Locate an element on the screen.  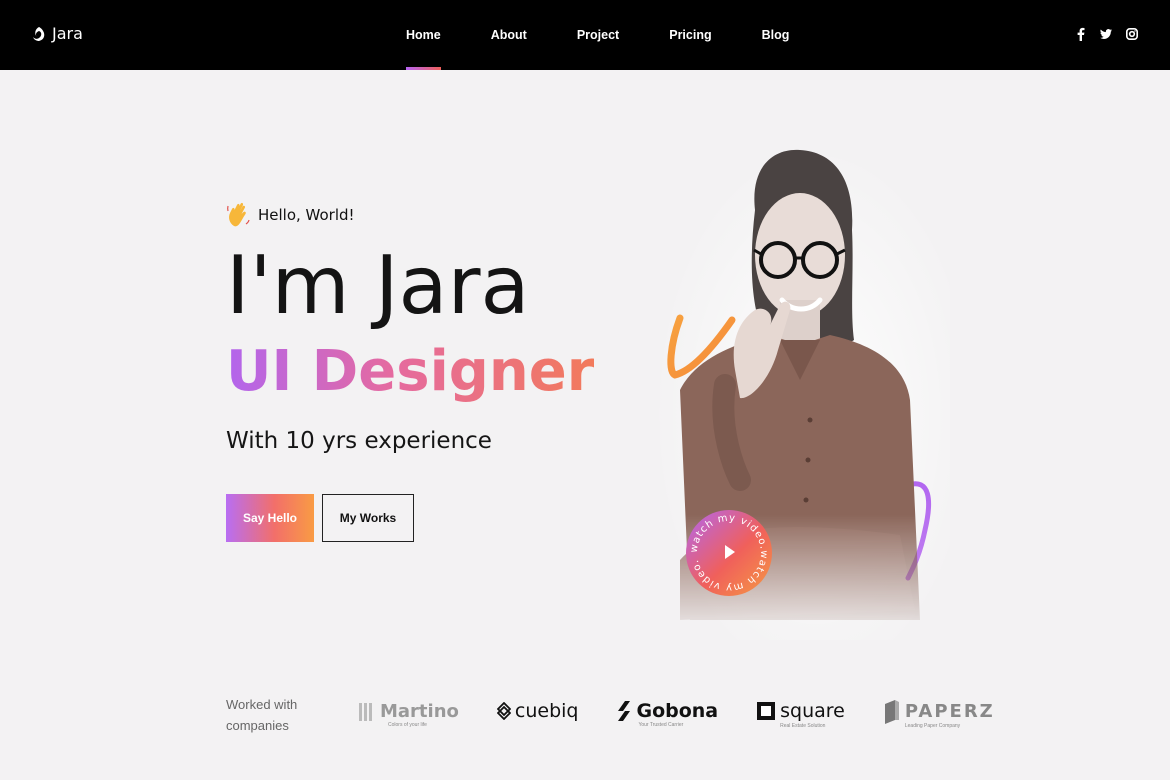
instagram-icon is located at coordinates (1132, 34).